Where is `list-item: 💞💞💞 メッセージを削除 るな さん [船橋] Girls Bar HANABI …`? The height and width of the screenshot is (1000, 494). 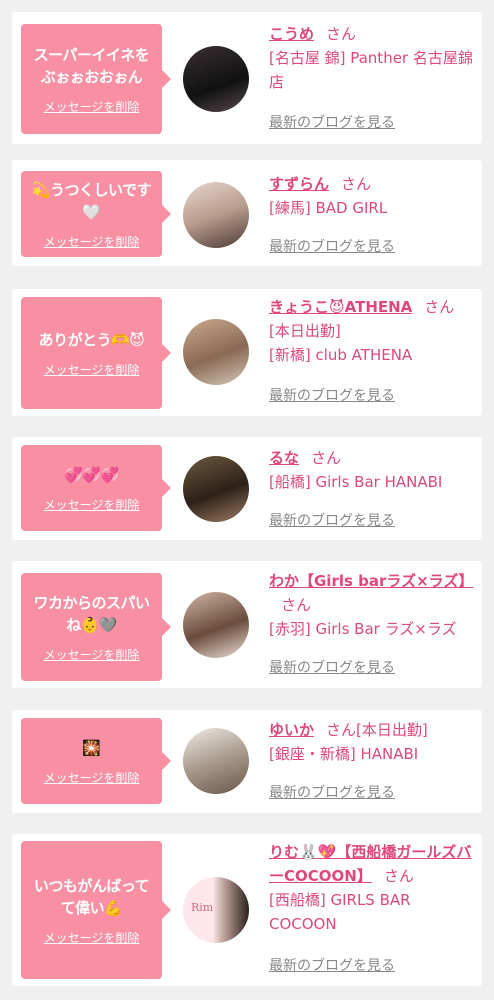
list-item: 💞💞💞 メッセージを削除 るな さん [船橋] Girls Bar HANABI … is located at coordinates (247, 488).